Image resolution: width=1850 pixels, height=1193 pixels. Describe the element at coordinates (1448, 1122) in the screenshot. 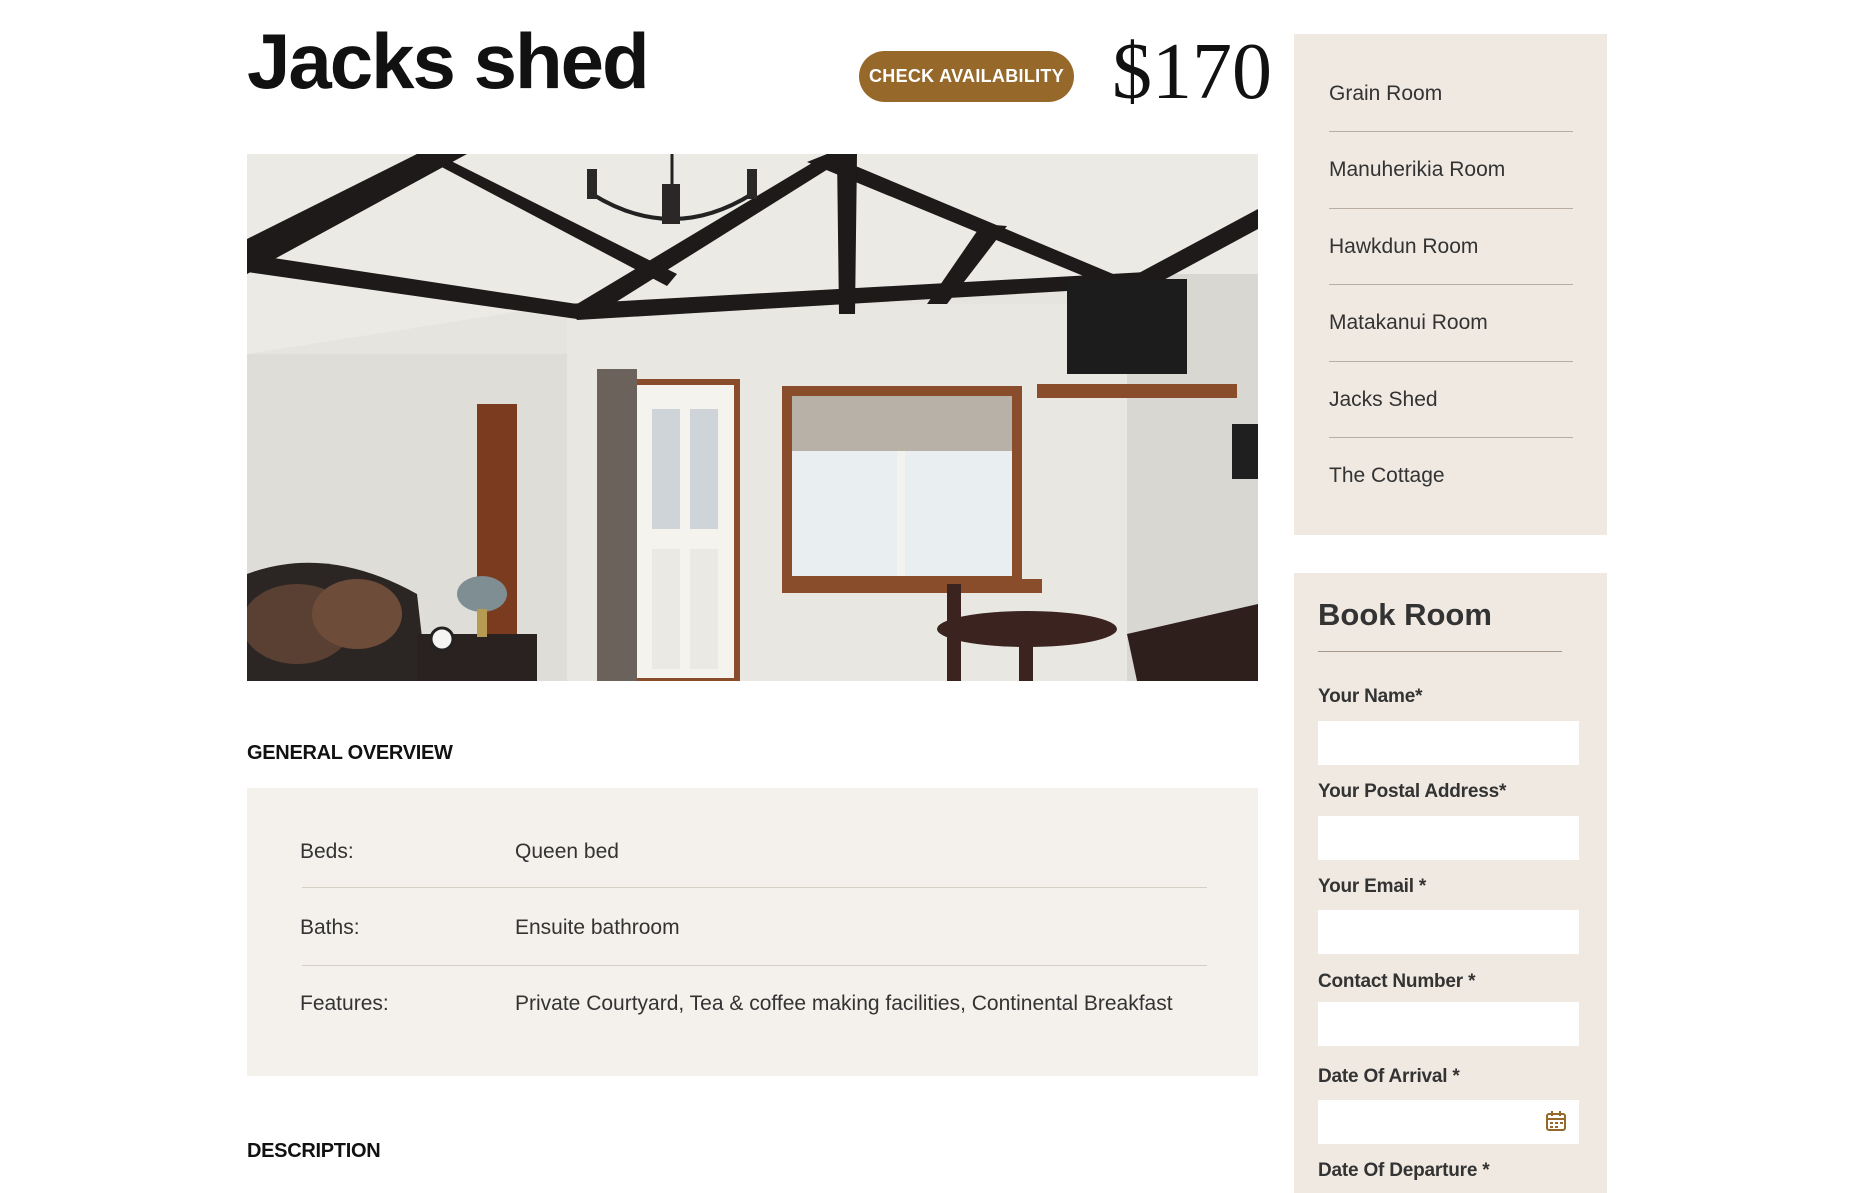

I see `arrival-date-input` at that location.